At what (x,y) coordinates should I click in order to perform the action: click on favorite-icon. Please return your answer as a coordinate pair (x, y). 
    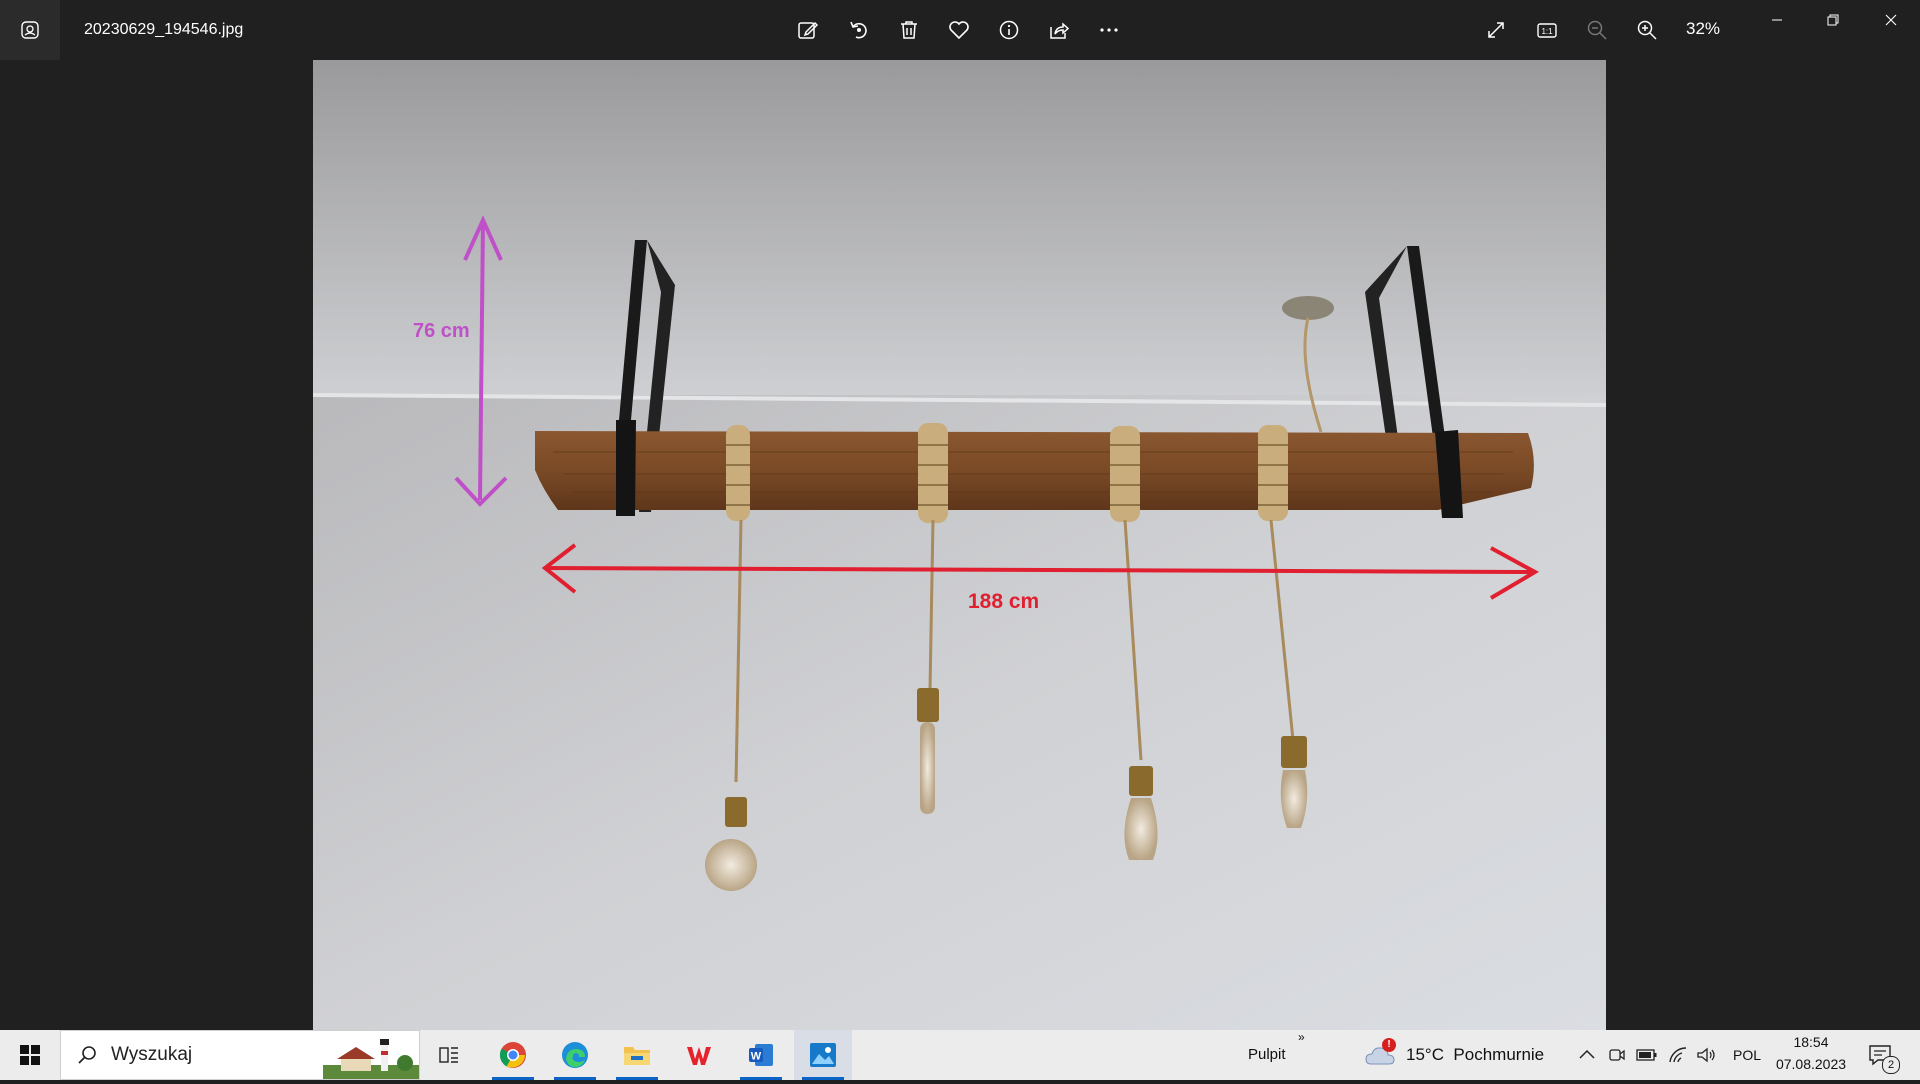
    Looking at the image, I should click on (959, 30).